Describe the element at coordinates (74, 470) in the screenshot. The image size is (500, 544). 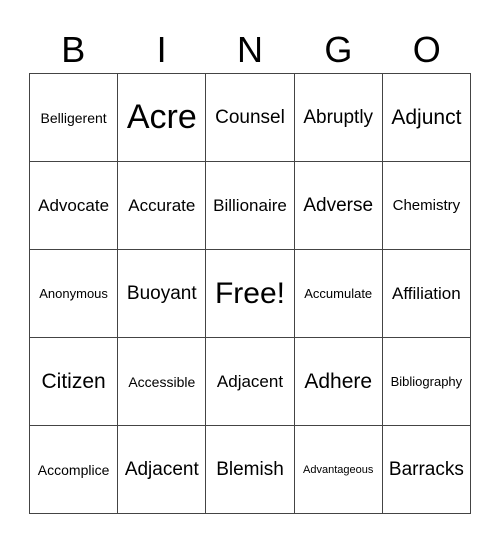
I see `bingo-cell: Accomplice` at that location.